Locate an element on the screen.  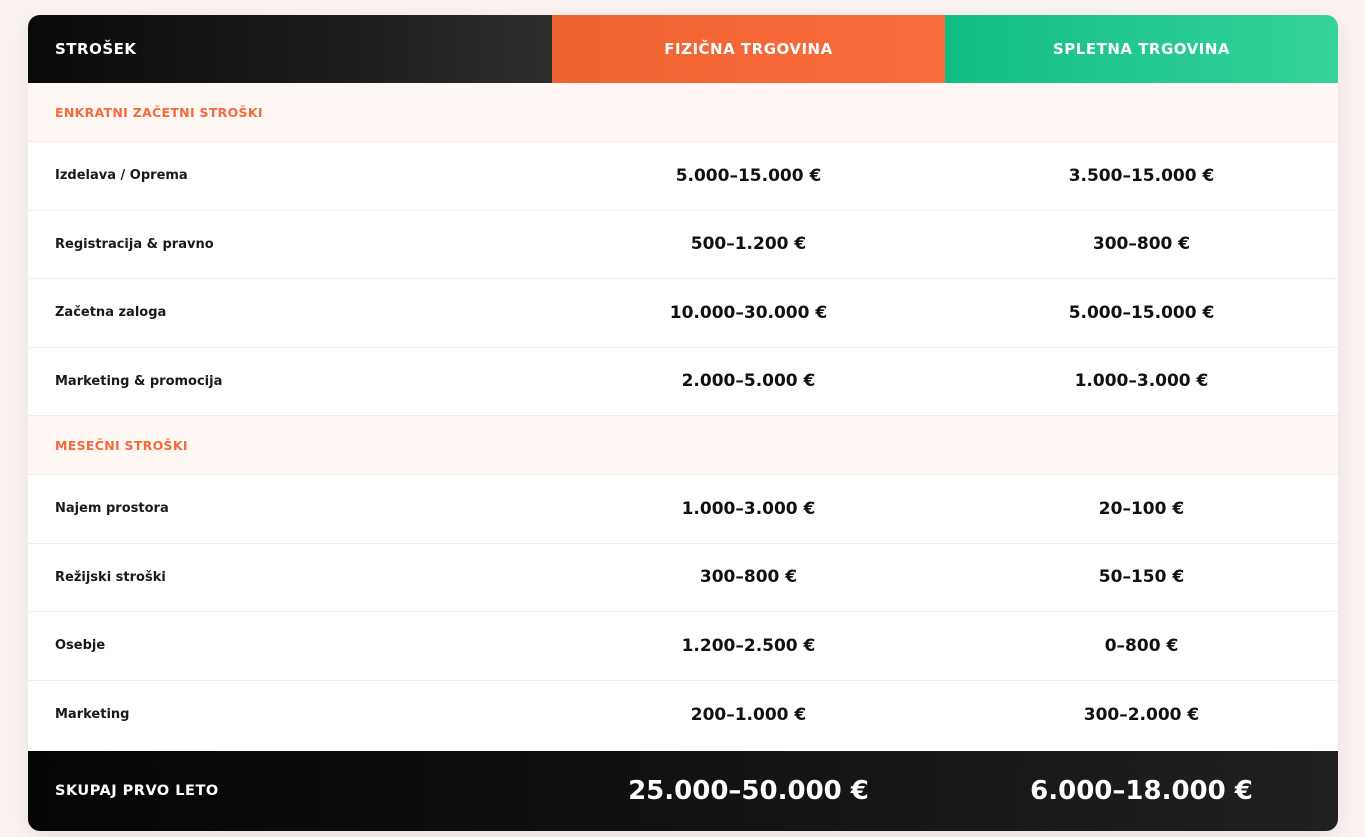
physical-value: 10.000–30.000 € is located at coordinates (748, 312).